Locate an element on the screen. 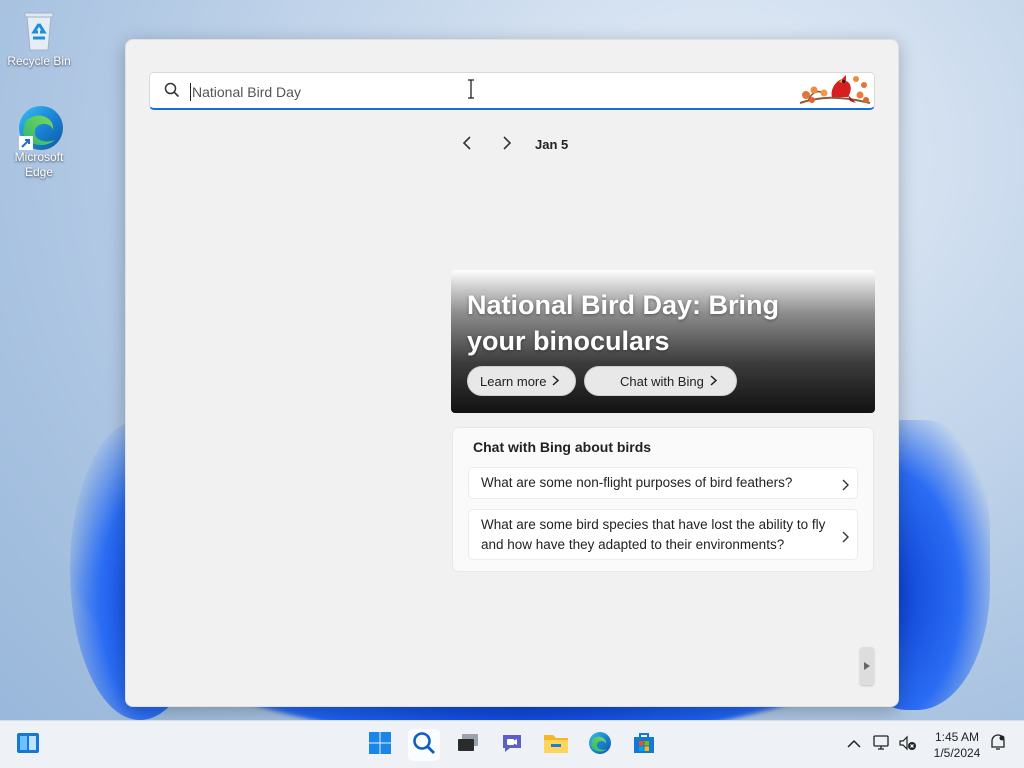 The image size is (1024, 768). network-button is located at coordinates (882, 745).